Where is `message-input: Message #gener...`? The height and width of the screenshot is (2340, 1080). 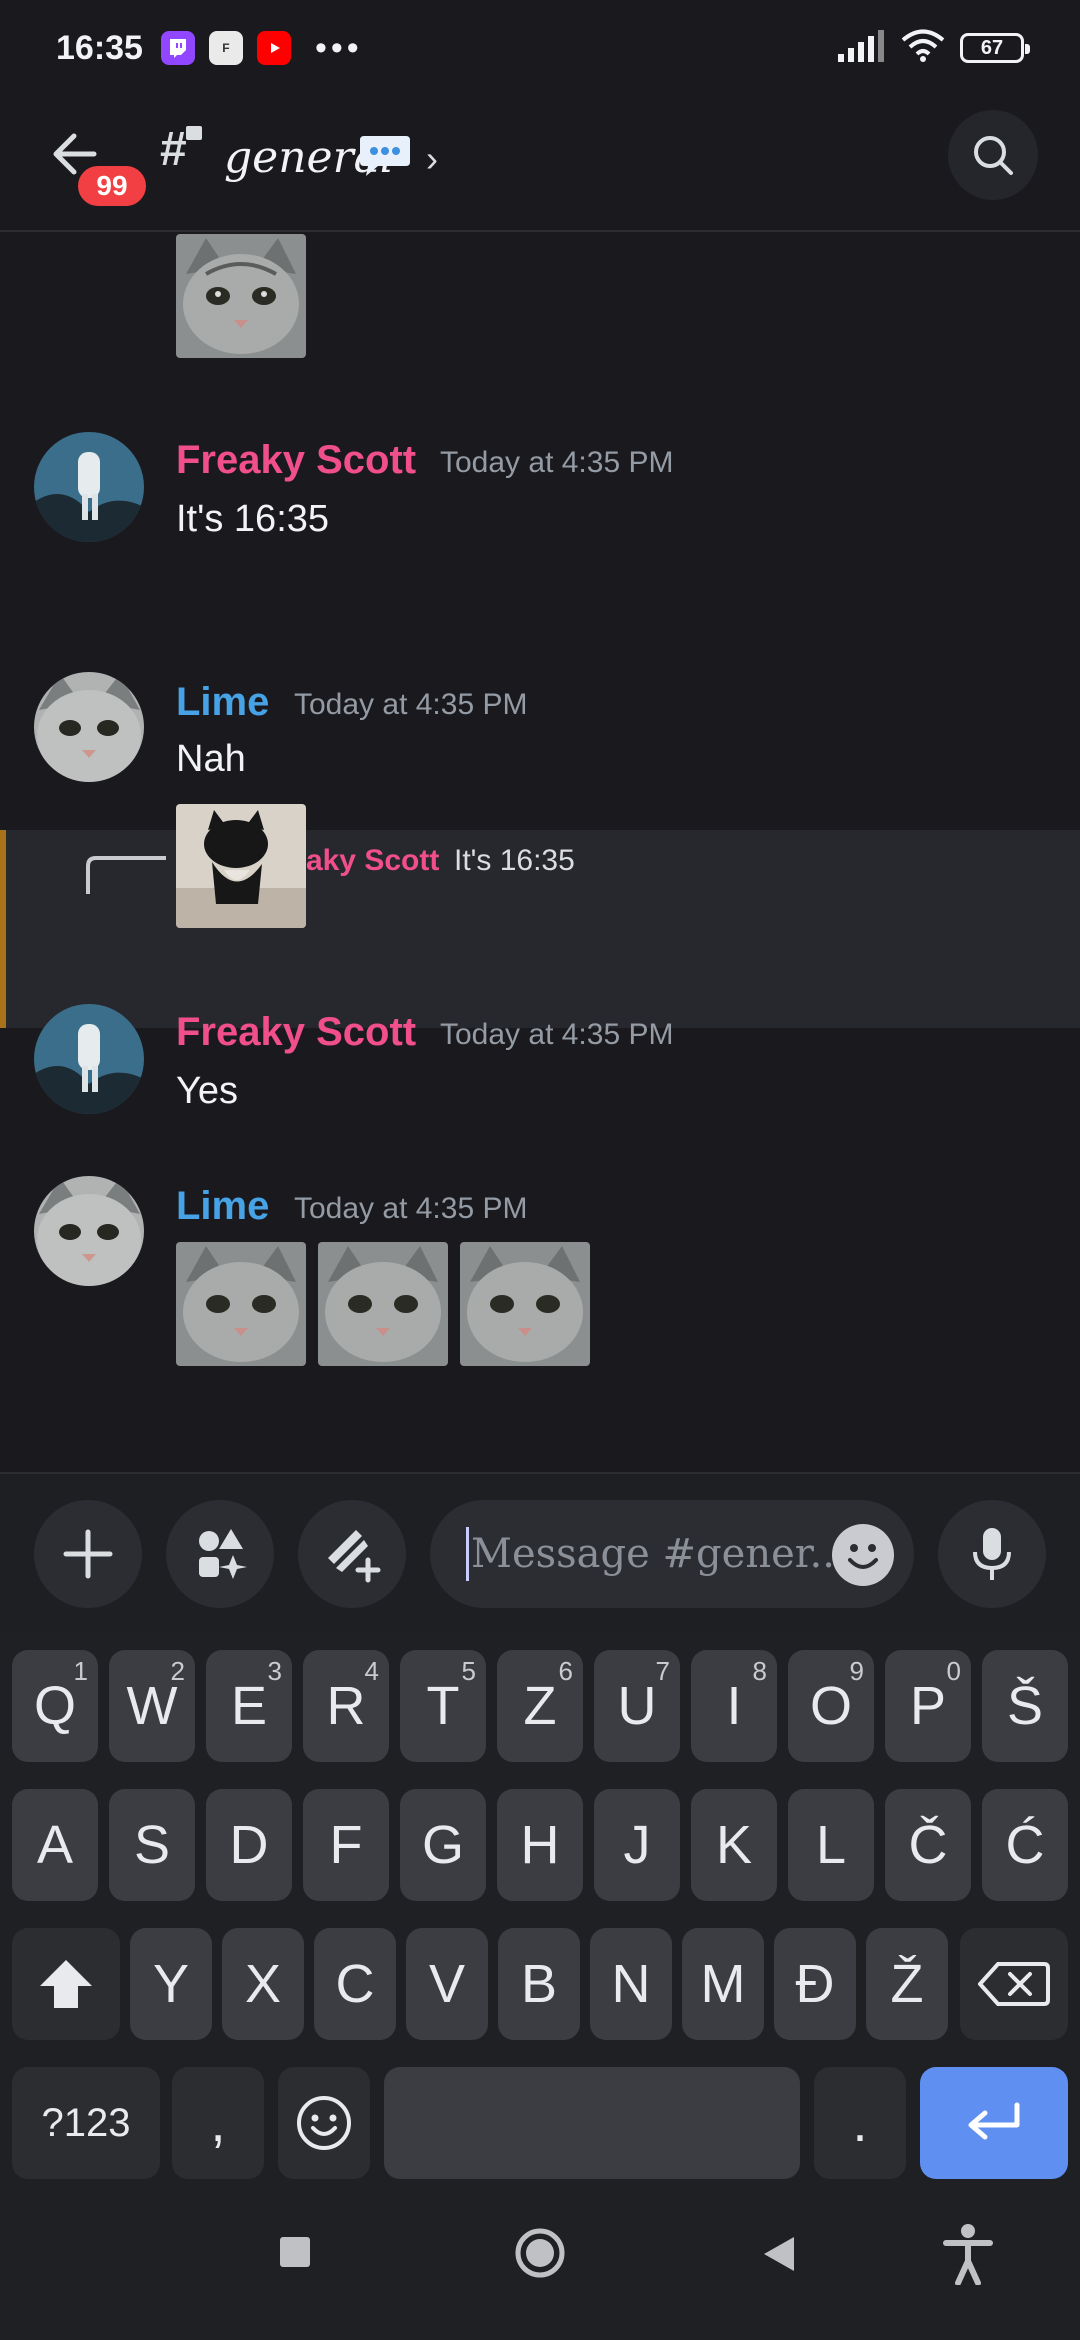 message-input: Message #gener... is located at coordinates (672, 1554).